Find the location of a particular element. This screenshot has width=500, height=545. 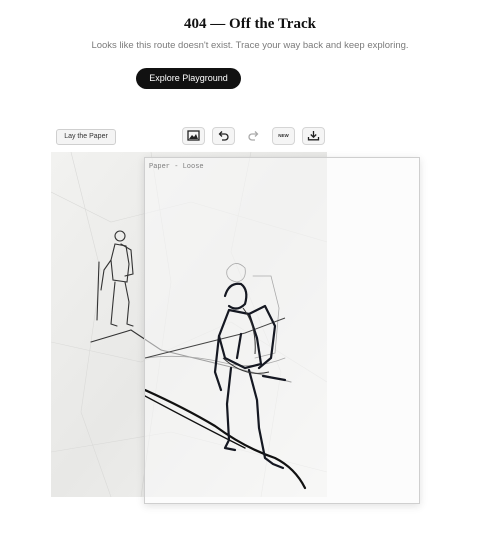

new-button: NEW is located at coordinates (283, 136).